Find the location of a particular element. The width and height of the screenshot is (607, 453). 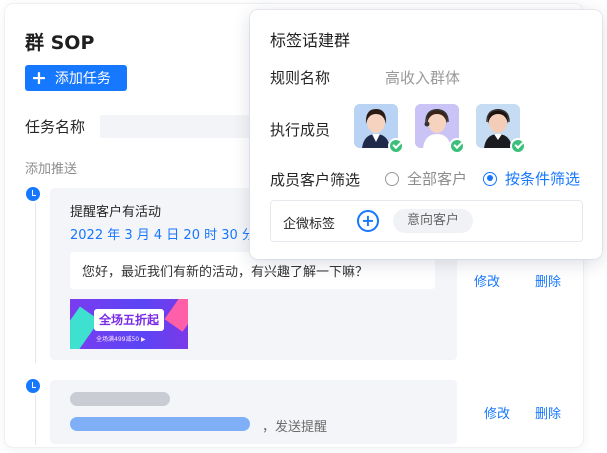

popup-title: 标签话建群 is located at coordinates (310, 40).